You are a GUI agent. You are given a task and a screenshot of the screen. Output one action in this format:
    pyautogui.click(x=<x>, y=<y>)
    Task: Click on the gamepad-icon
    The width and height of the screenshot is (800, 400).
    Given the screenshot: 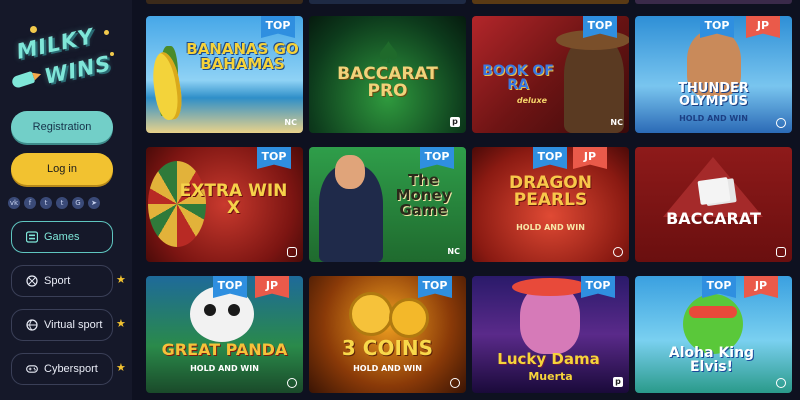 What is the action you would take?
    pyautogui.click(x=32, y=369)
    